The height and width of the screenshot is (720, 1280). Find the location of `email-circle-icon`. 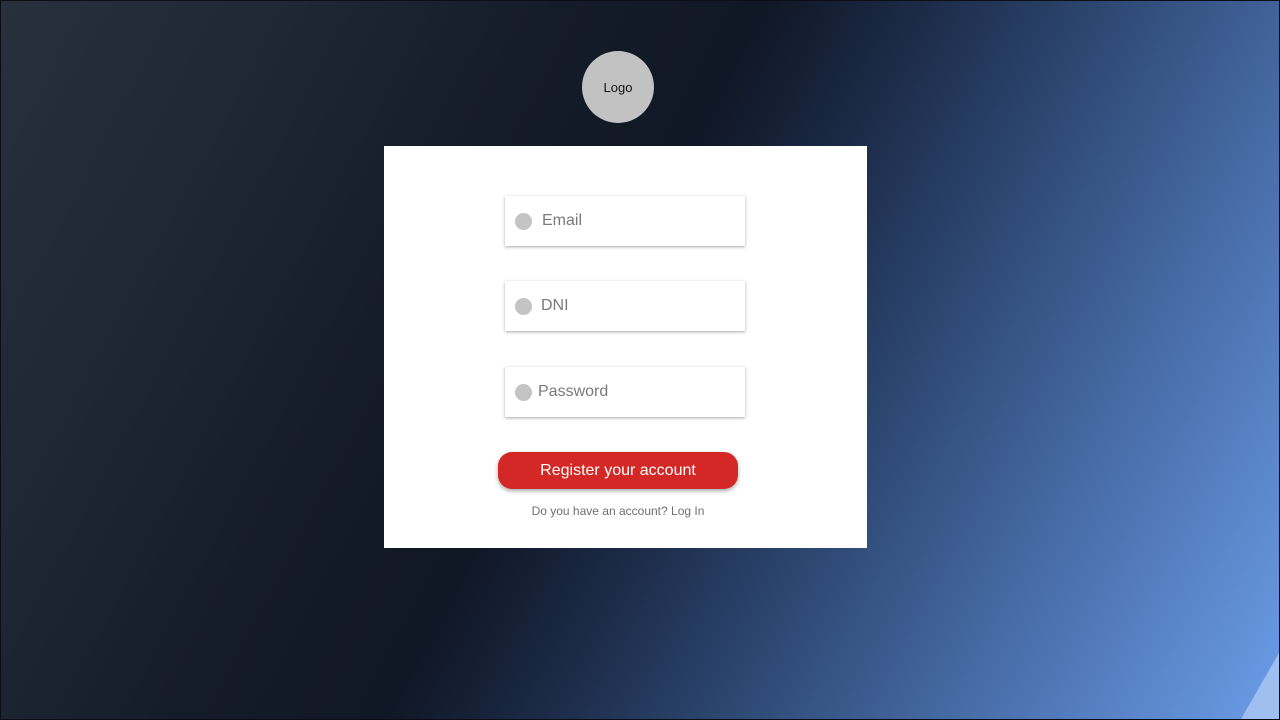

email-circle-icon is located at coordinates (523, 221).